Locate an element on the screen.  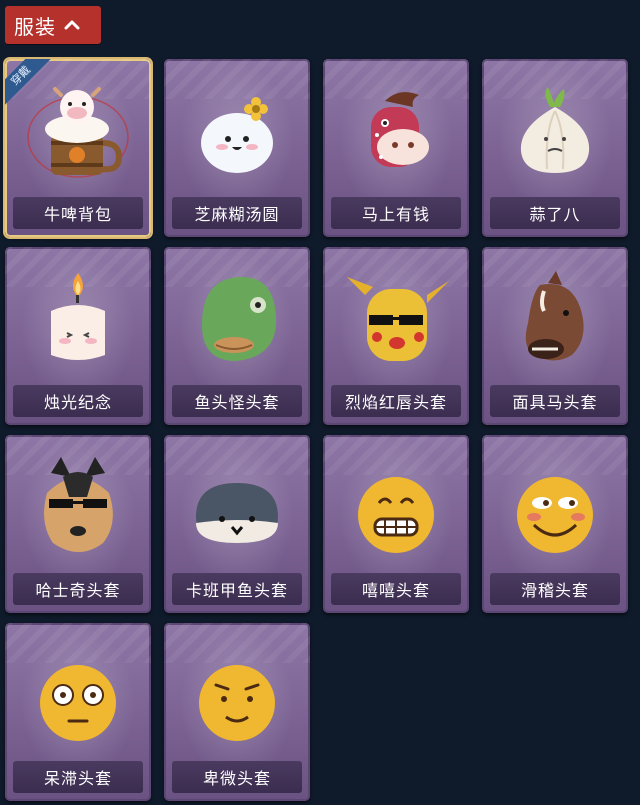
sesame-dumpling-icon is located at coordinates (237, 135).